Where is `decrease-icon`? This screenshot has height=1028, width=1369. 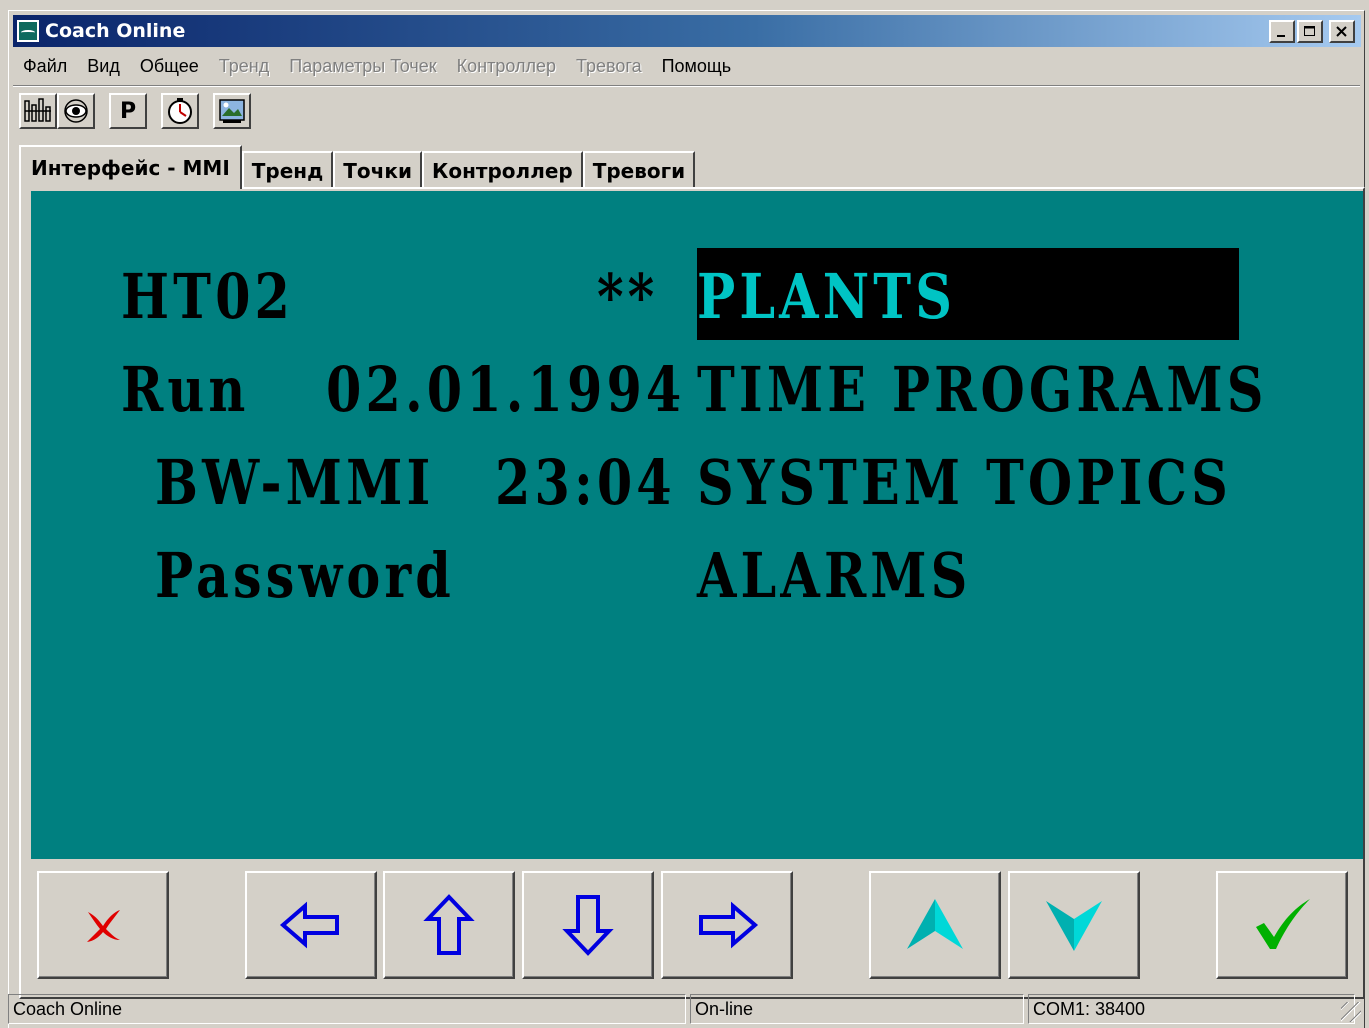 decrease-icon is located at coordinates (1074, 926).